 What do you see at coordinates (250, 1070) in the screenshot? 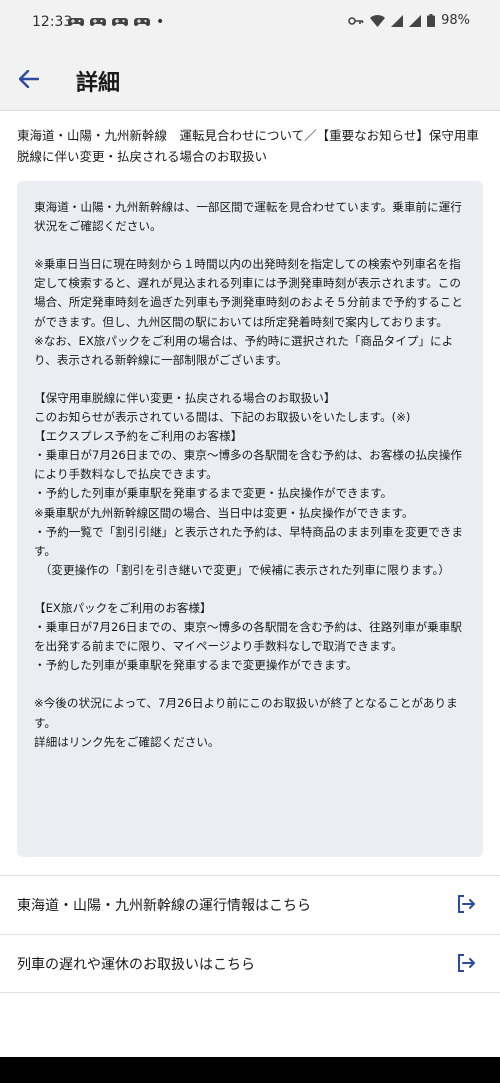
I see `system-navigation-bar` at bounding box center [250, 1070].